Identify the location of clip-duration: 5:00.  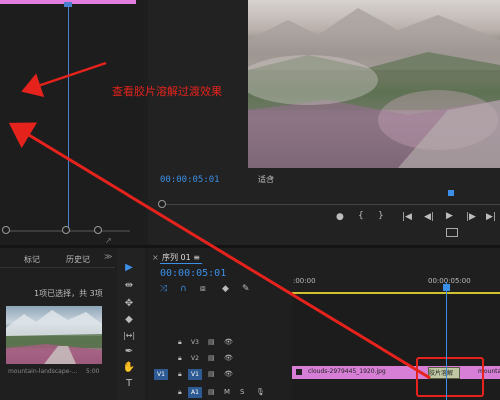
(93, 371).